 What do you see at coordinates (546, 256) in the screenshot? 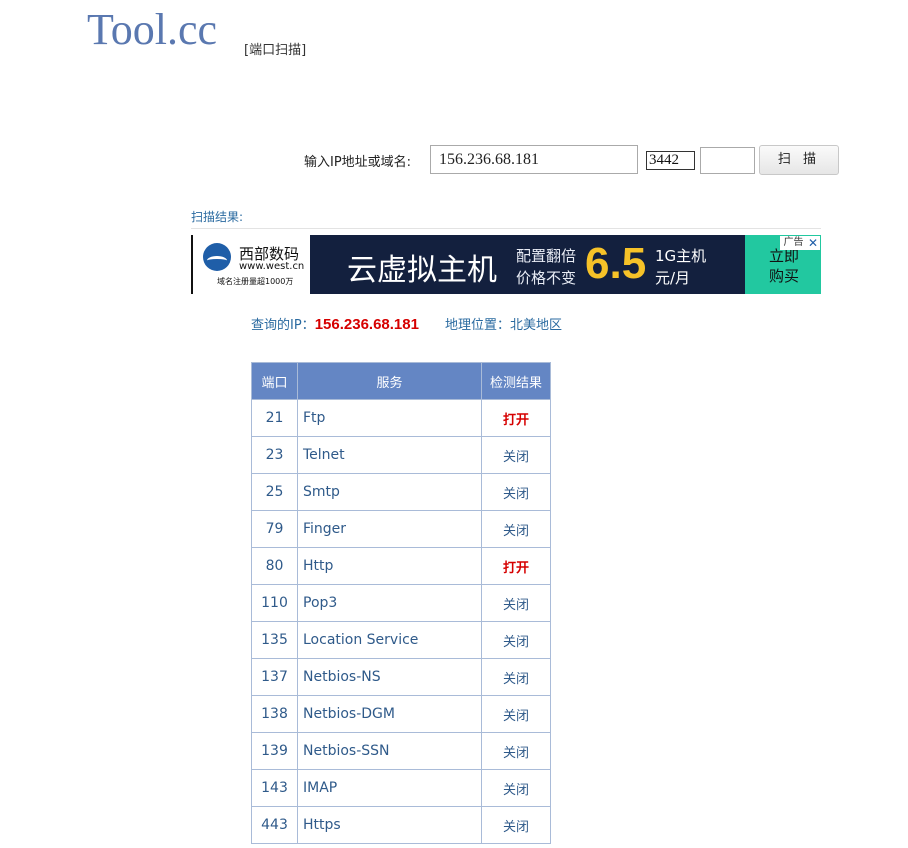
I see `ad-line-1: 配置翻倍` at bounding box center [546, 256].